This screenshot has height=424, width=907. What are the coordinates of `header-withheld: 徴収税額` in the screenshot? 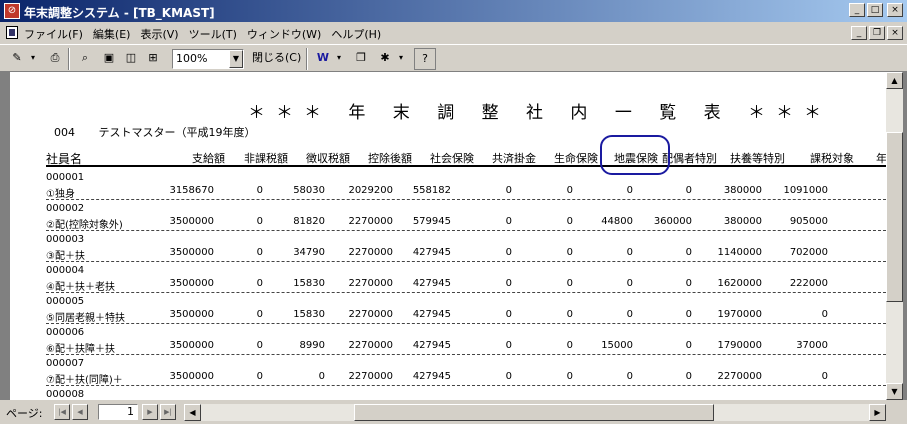 It's located at (328, 158).